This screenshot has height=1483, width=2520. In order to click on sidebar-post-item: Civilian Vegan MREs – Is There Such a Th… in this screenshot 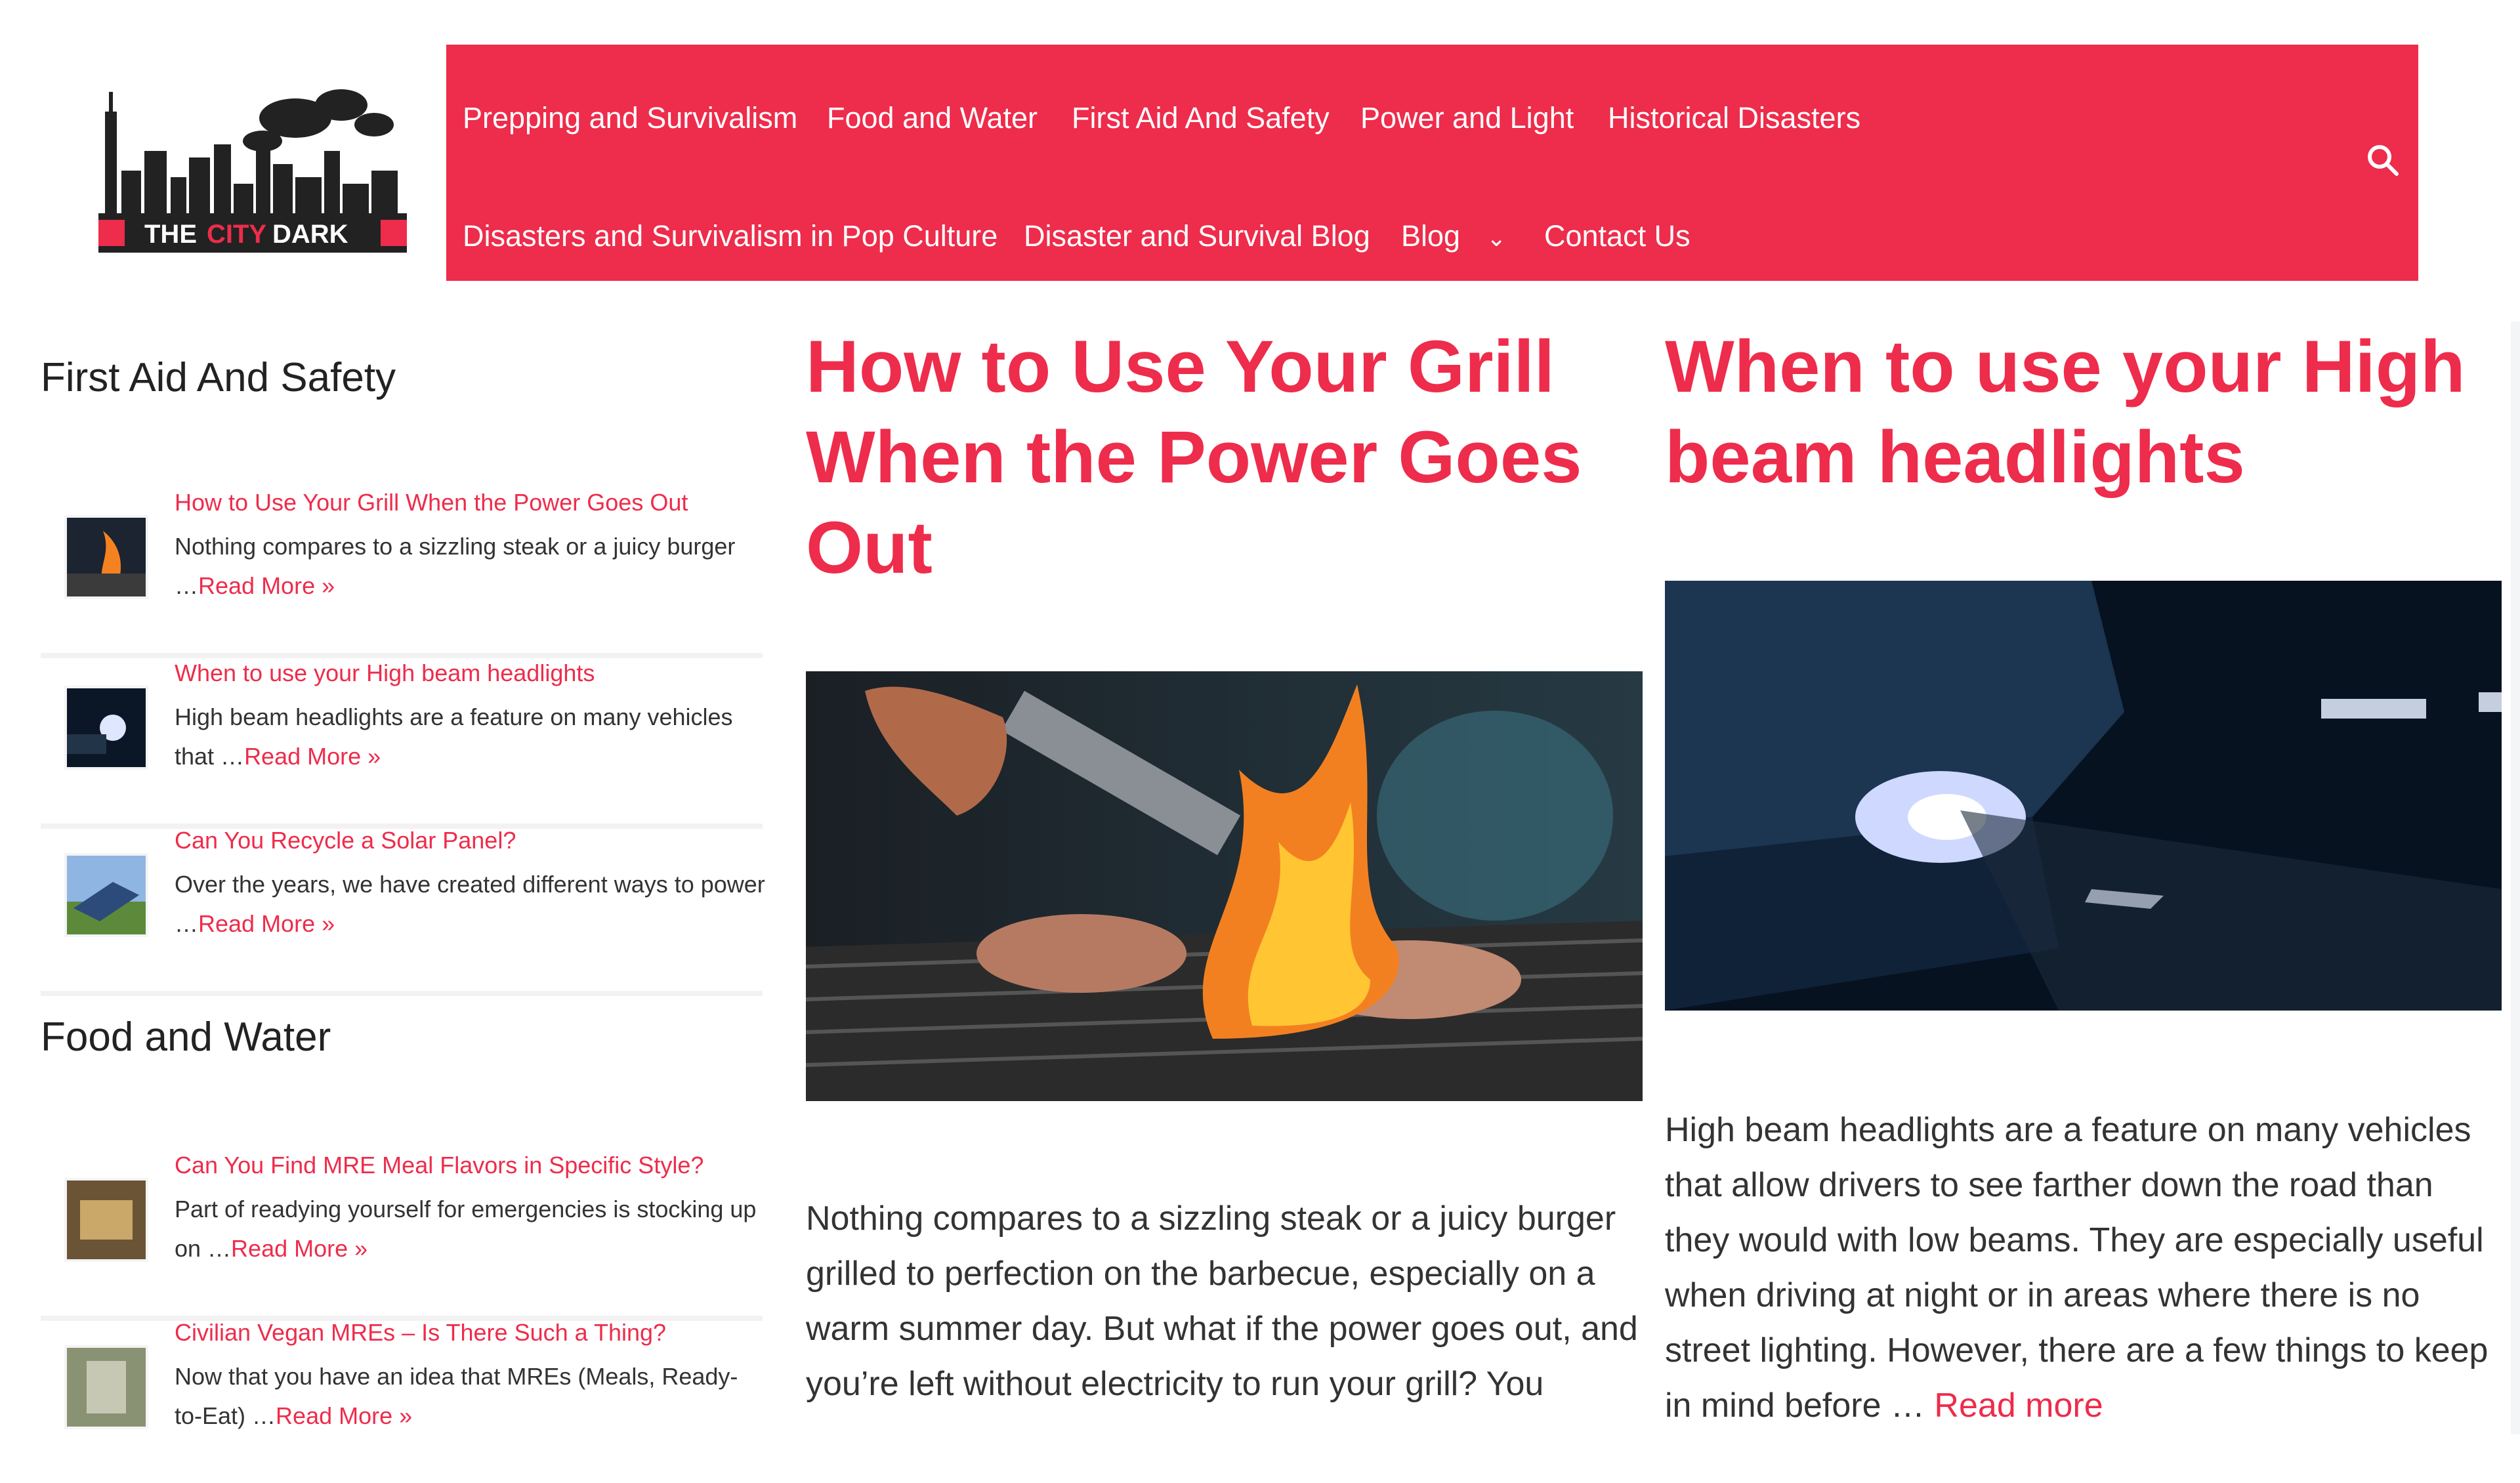, I will do `click(402, 1401)`.